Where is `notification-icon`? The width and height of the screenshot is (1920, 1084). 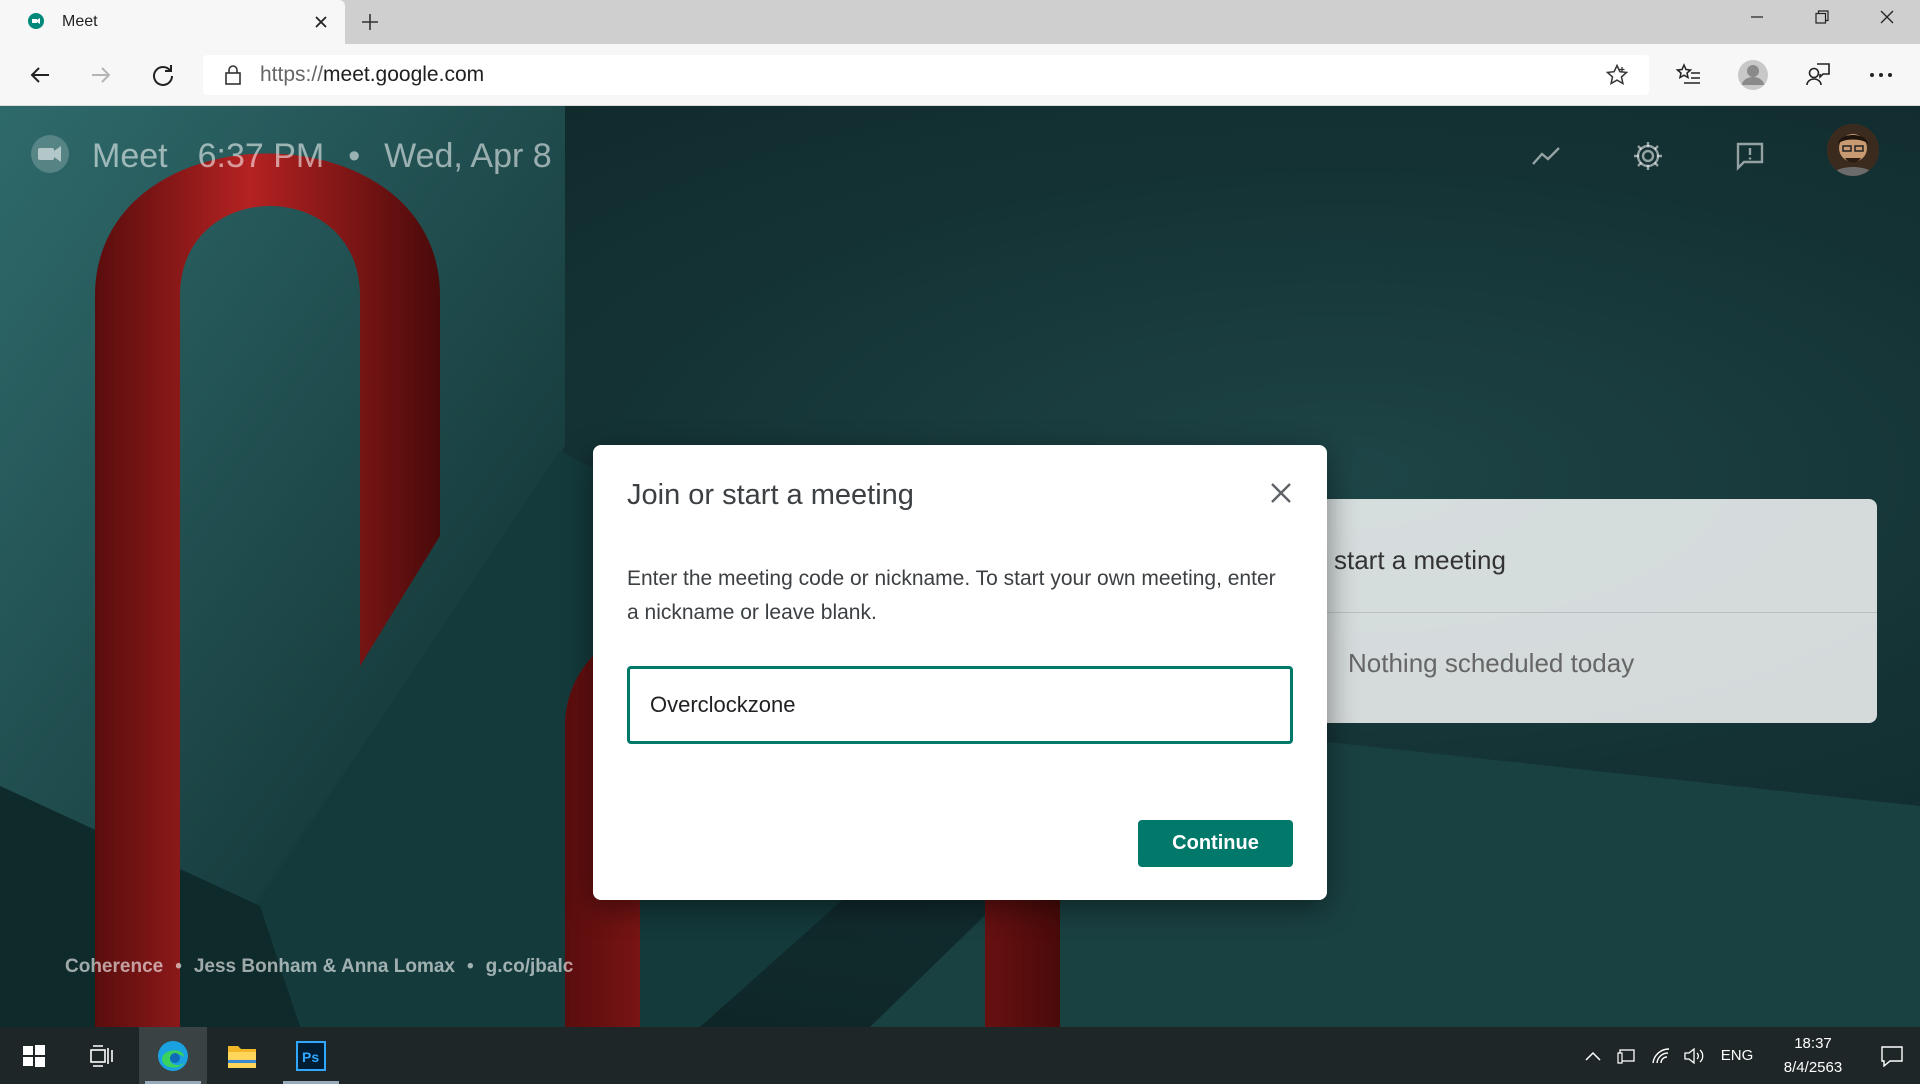
notification-icon is located at coordinates (1892, 1055).